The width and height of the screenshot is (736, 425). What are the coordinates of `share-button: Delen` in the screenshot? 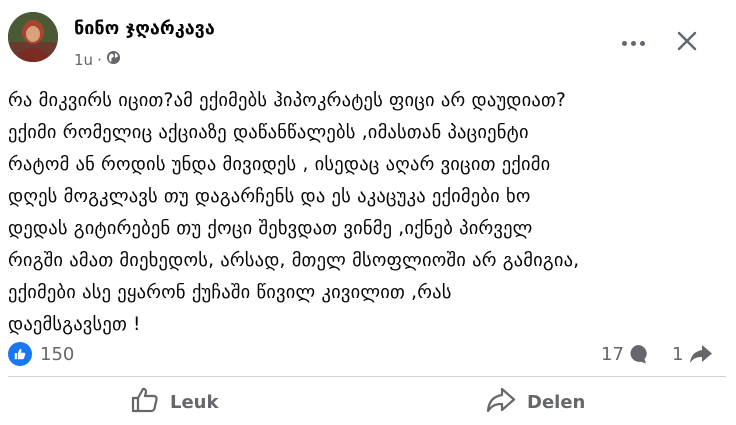 It's located at (535, 402).